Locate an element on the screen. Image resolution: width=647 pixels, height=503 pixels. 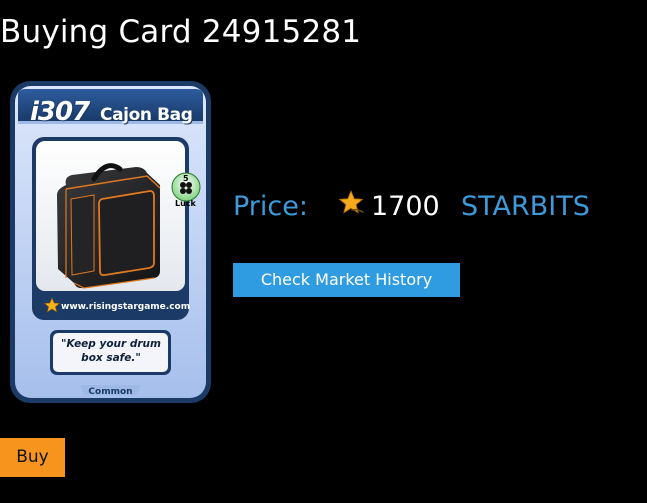
check-market-history-button: Check Market History is located at coordinates (346, 280).